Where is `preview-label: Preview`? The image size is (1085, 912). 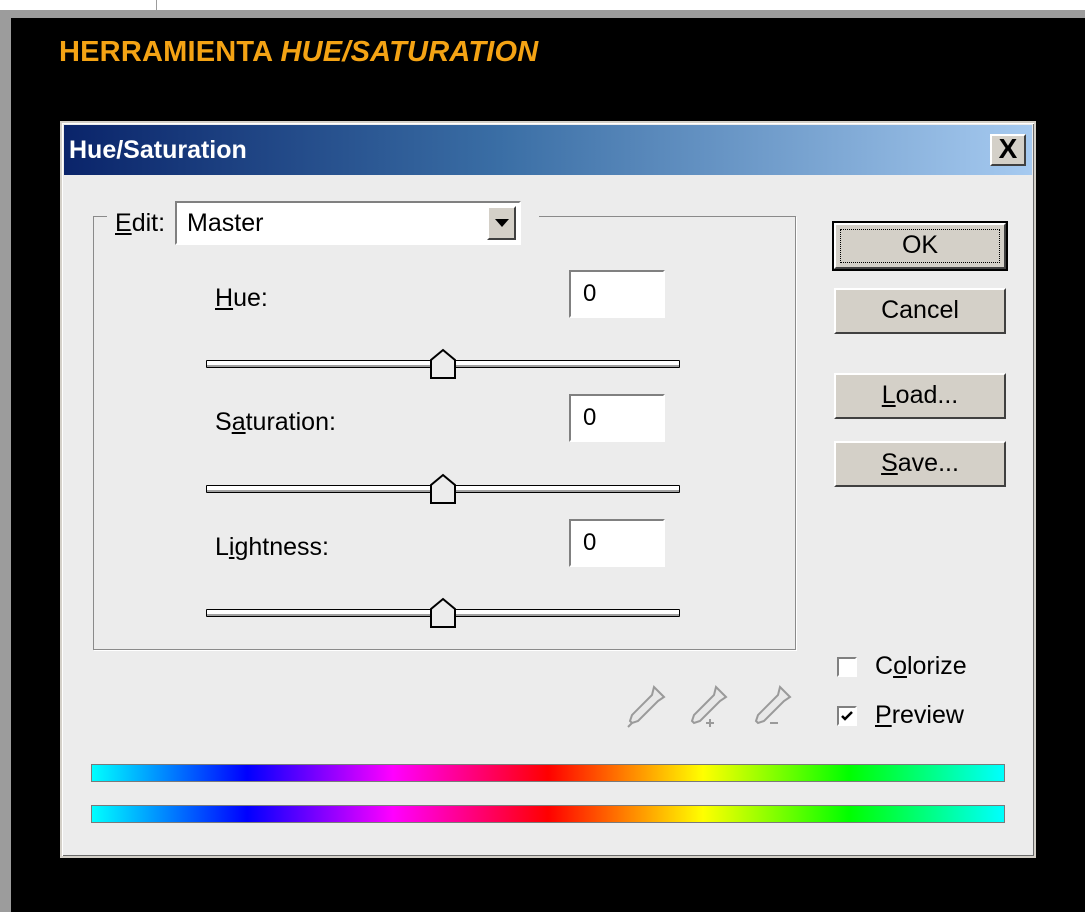
preview-label: Preview is located at coordinates (919, 715).